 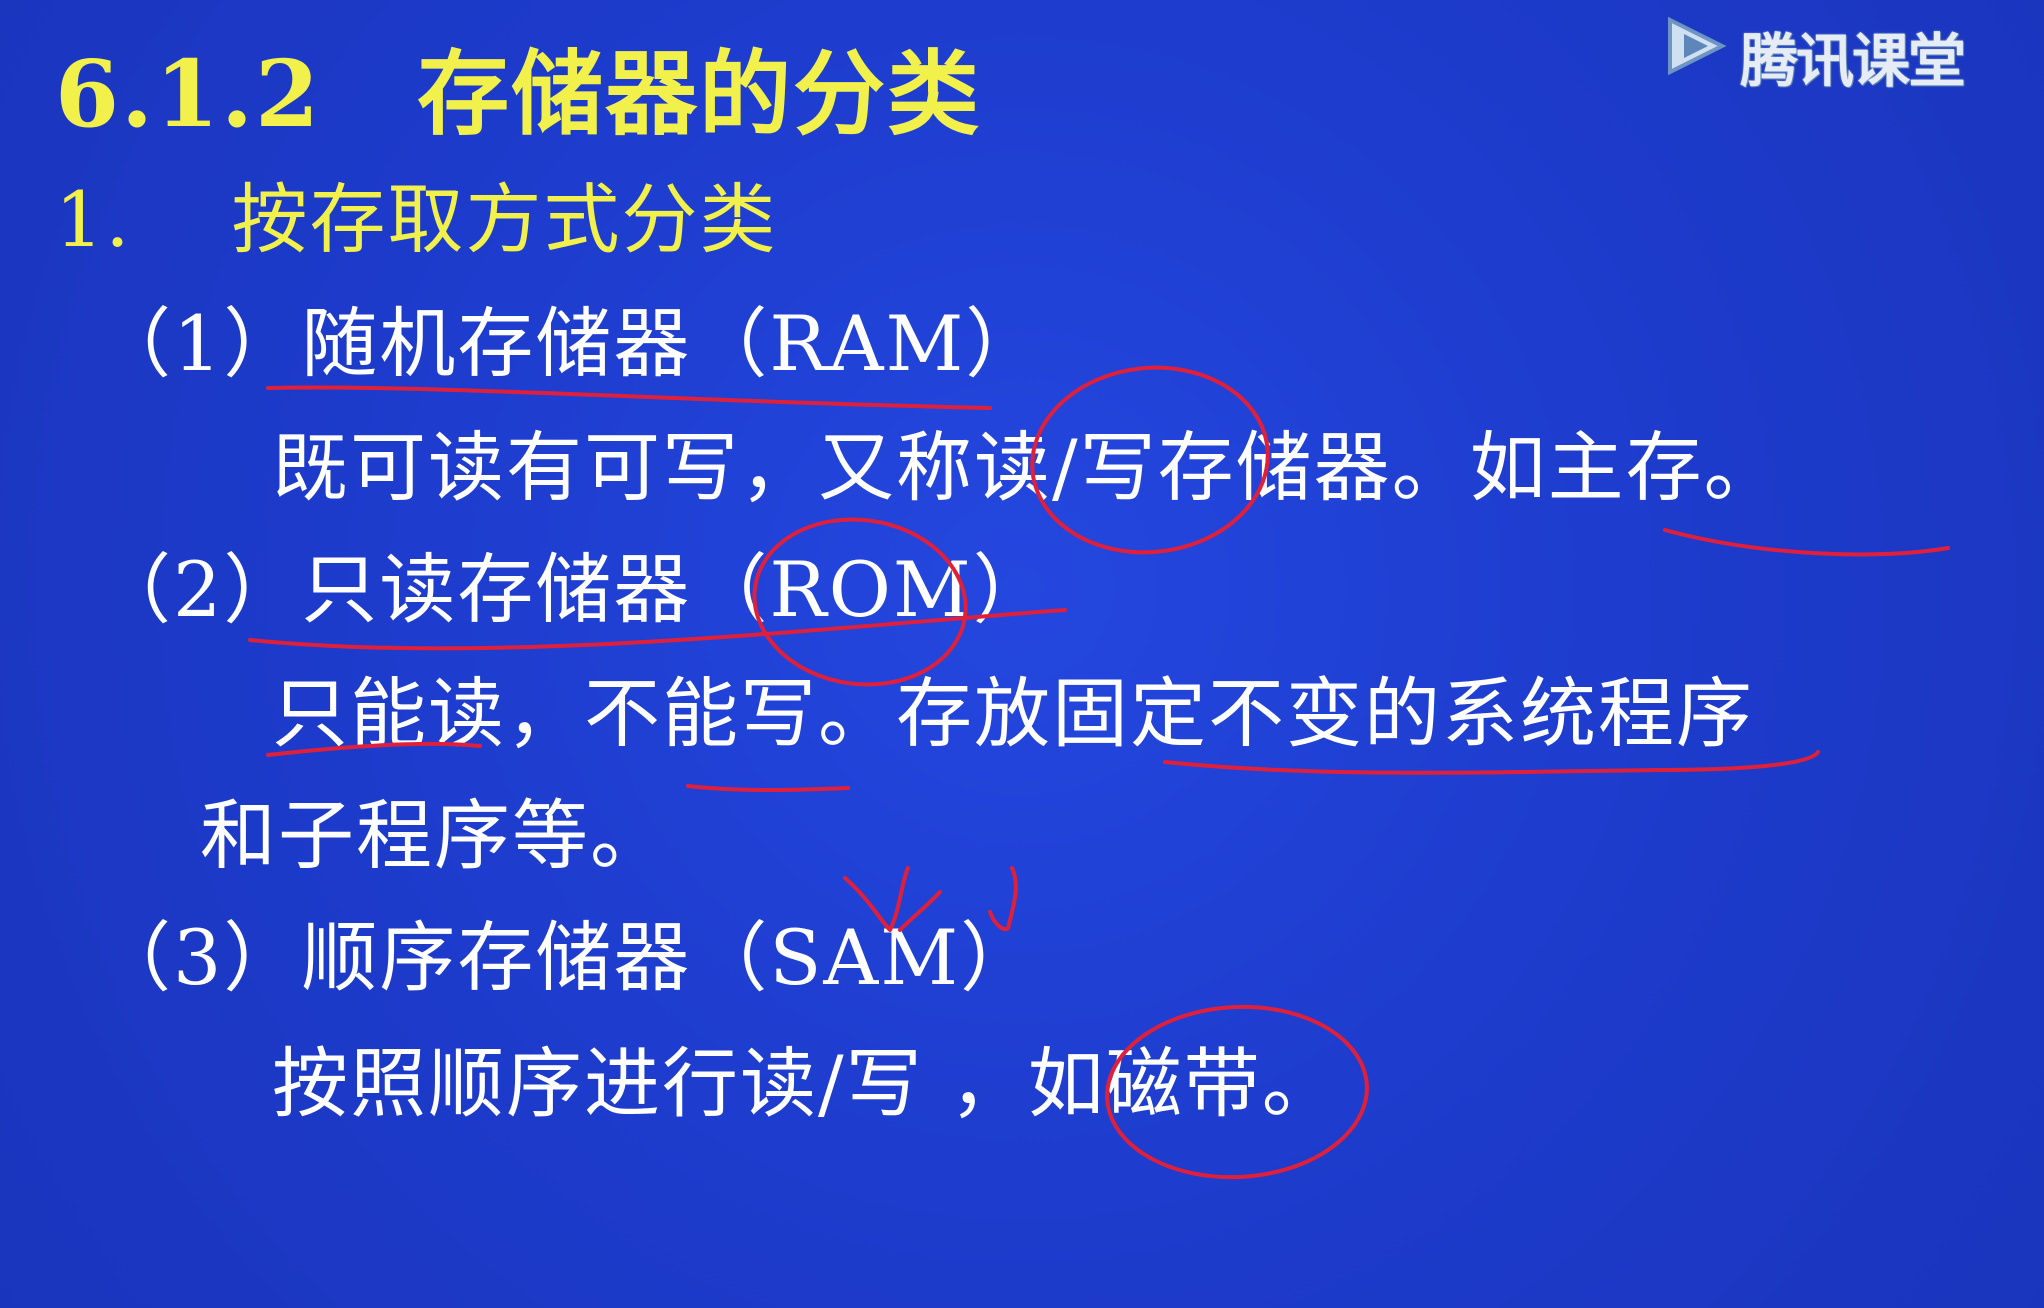 I want to click on slide-title: 6.1.2 存储器的分类, so click(x=518, y=94).